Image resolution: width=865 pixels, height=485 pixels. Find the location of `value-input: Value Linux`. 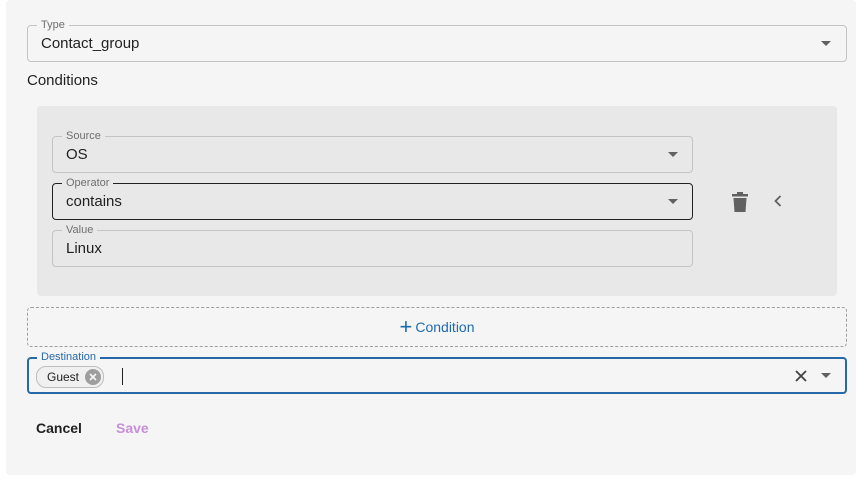

value-input: Value Linux is located at coordinates (372, 245).